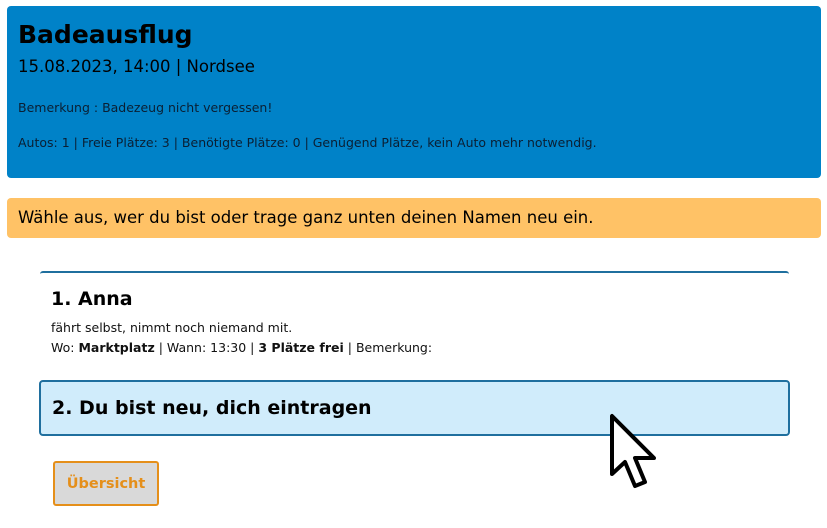 Image resolution: width=827 pixels, height=528 pixels. What do you see at coordinates (414, 408) in the screenshot?
I see `new-participant-entry: 2. Du bist neu, dich eintragen` at bounding box center [414, 408].